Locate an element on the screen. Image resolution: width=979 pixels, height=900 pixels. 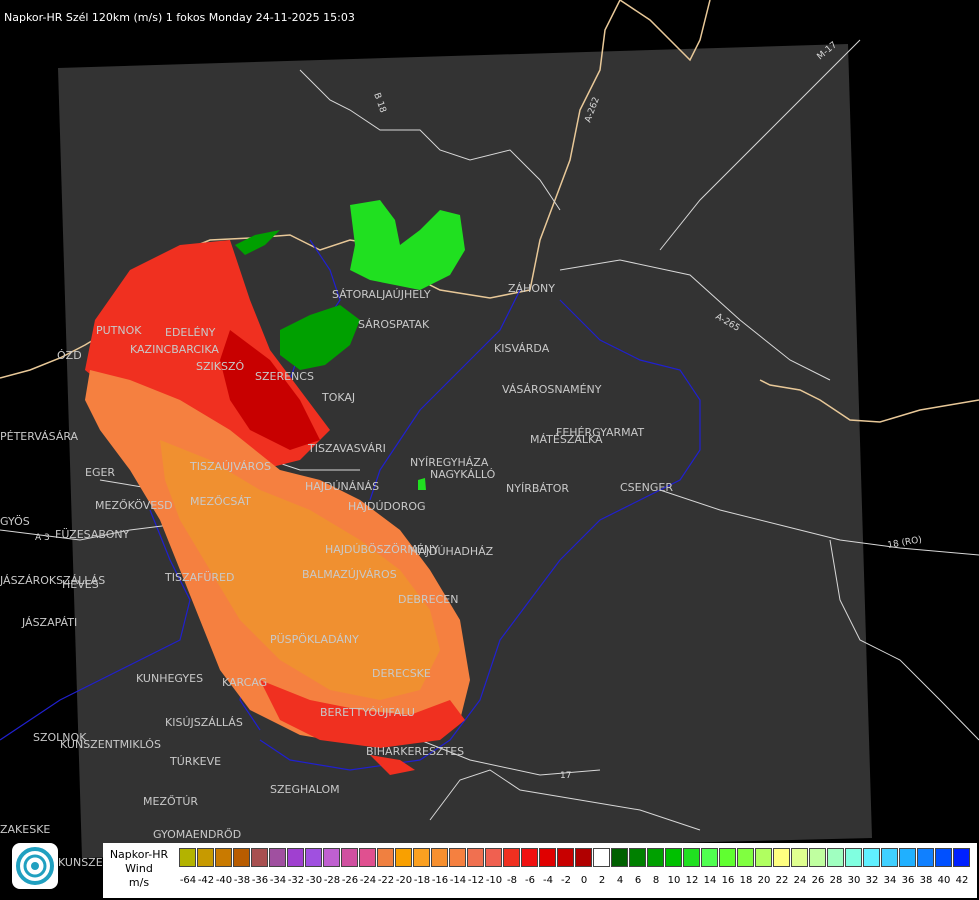
legend-tick-label: 24 is located at coordinates (800, 880).